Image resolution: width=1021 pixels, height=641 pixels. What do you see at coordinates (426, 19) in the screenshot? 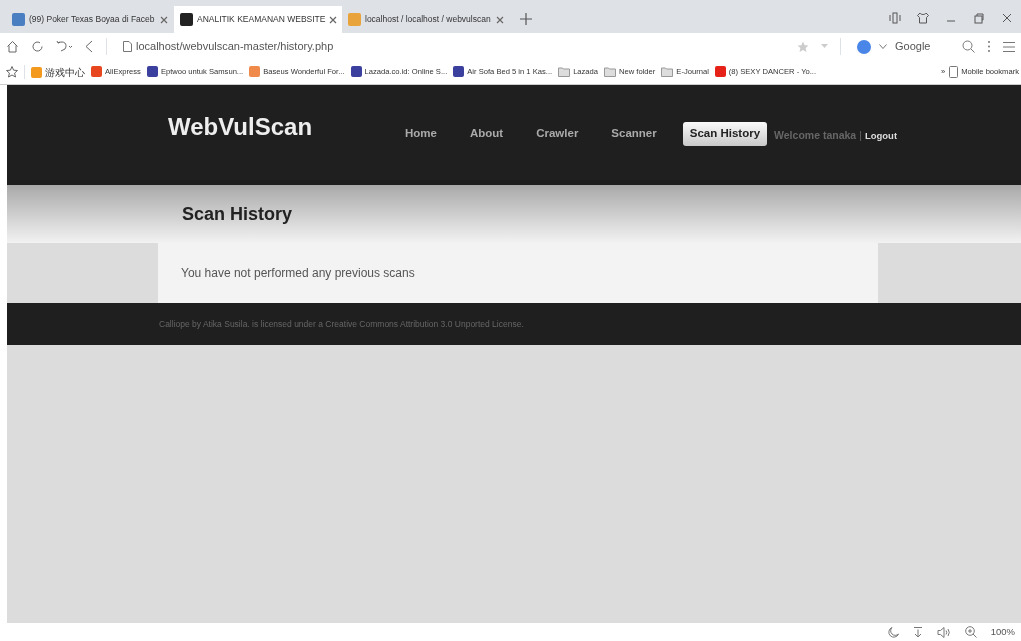
I see `browser-tab: localhost / localhost / webvulscan` at bounding box center [426, 19].